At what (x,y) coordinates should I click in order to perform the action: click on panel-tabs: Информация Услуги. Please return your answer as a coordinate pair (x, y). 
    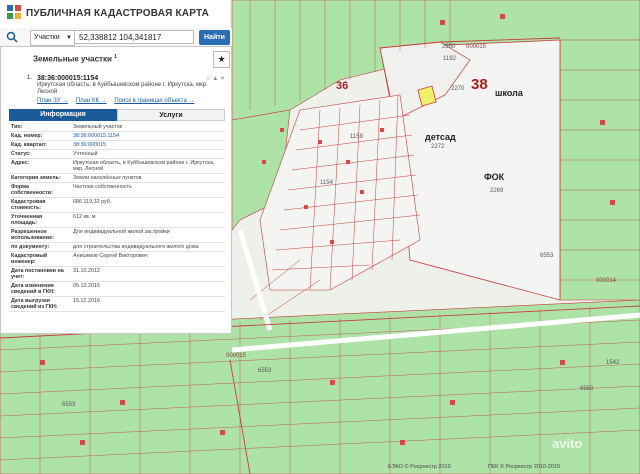
    Looking at the image, I should click on (117, 115).